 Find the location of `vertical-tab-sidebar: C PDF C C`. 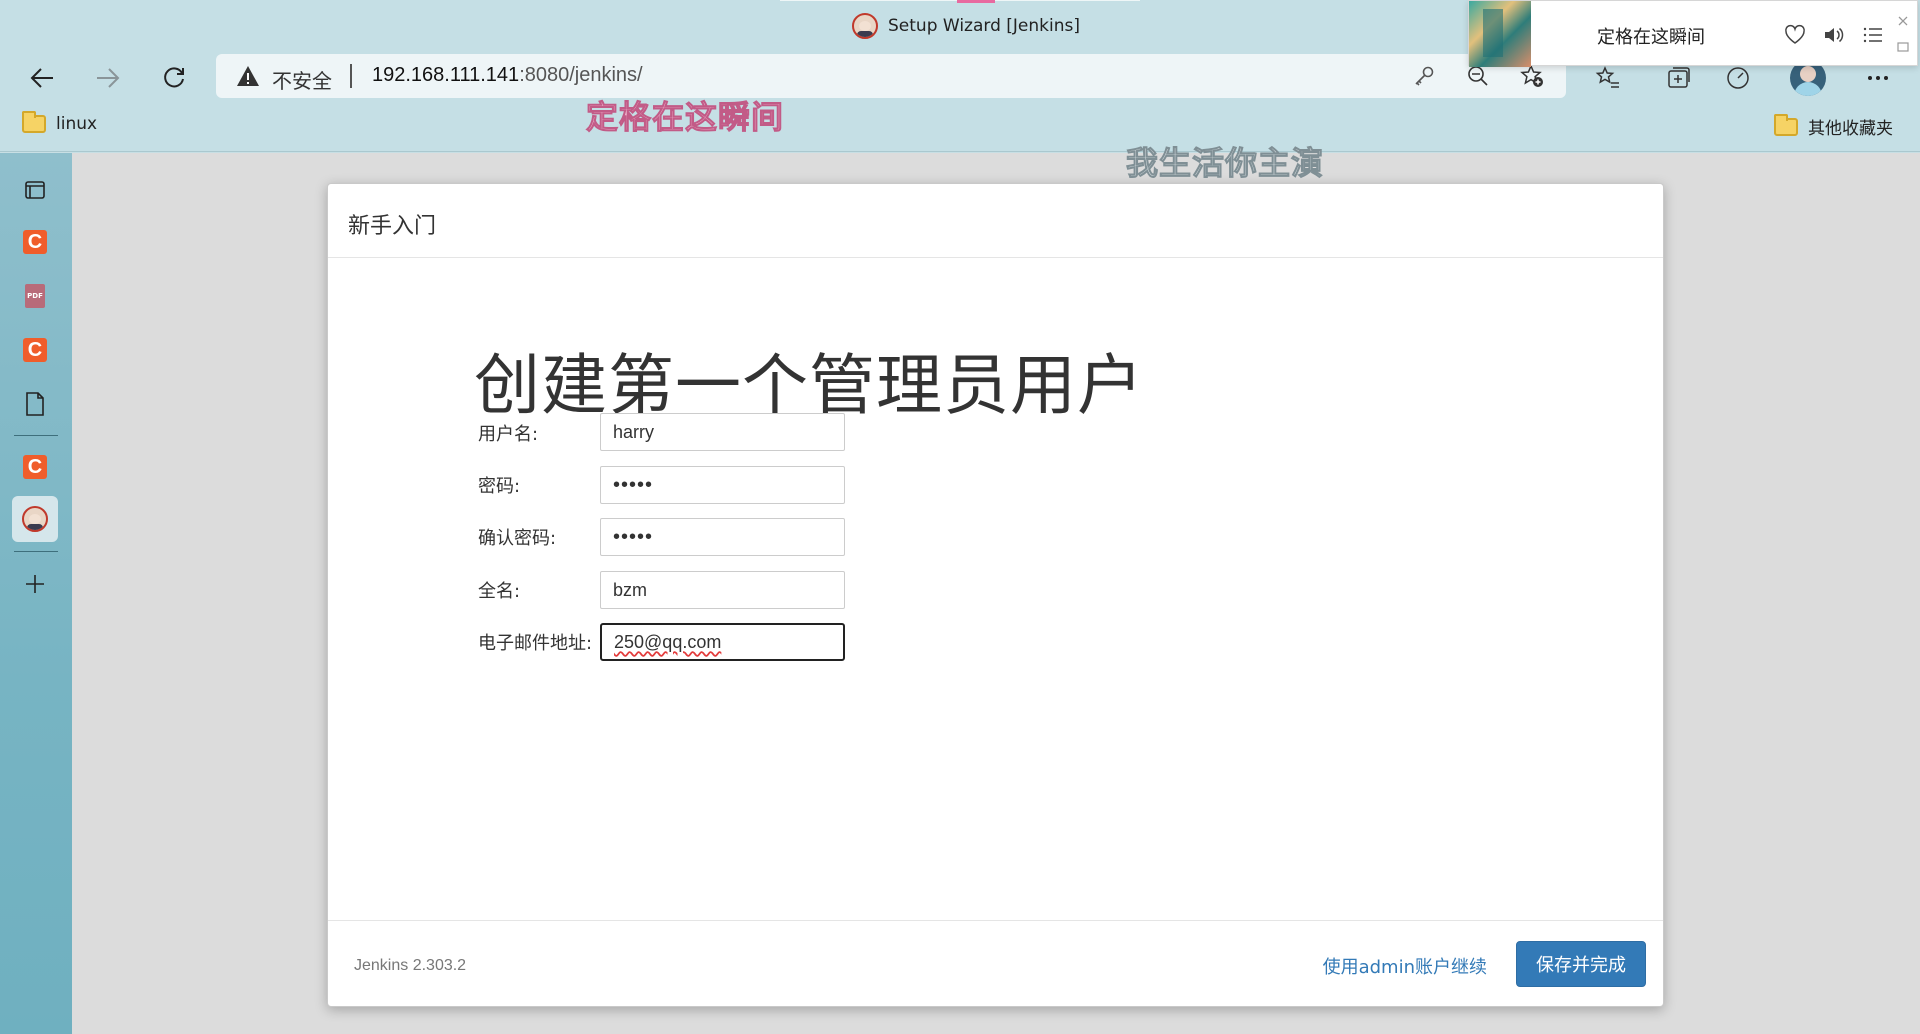

vertical-tab-sidebar: C PDF C C is located at coordinates (36, 593).